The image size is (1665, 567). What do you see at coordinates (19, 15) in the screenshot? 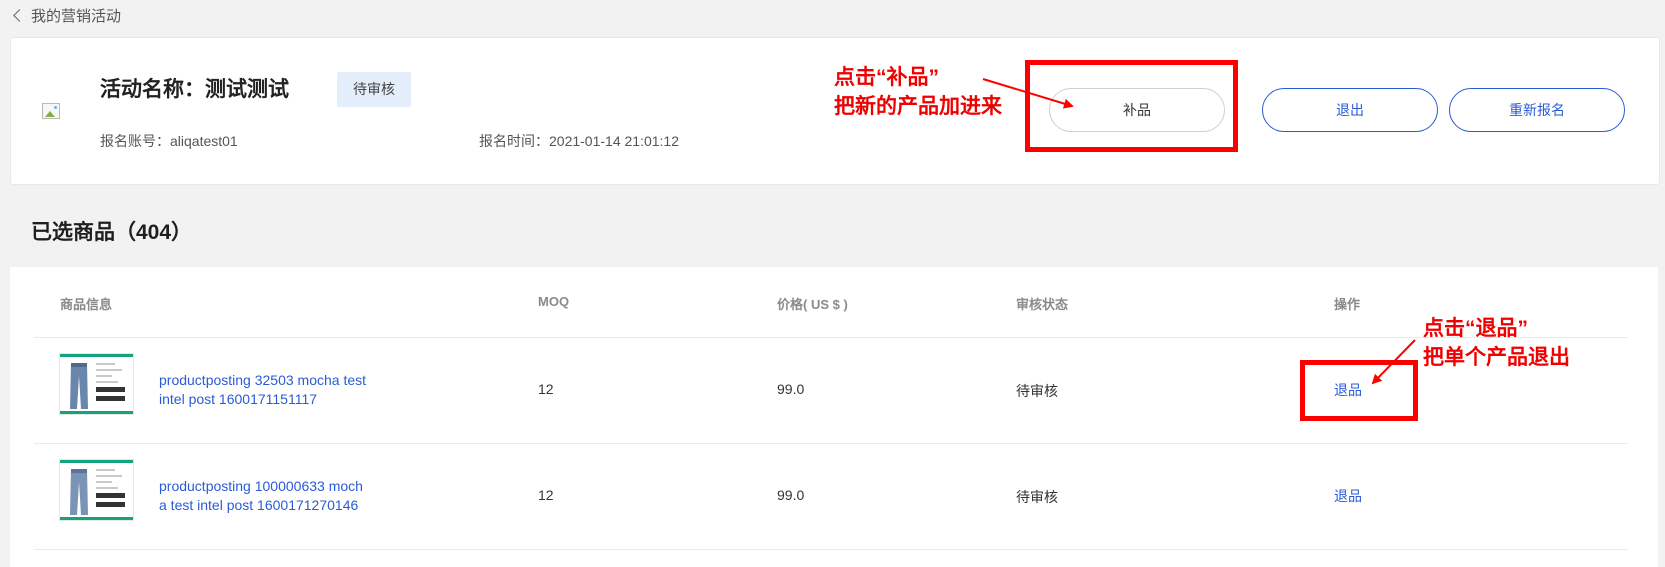
I see `chevron-left-icon` at bounding box center [19, 15].